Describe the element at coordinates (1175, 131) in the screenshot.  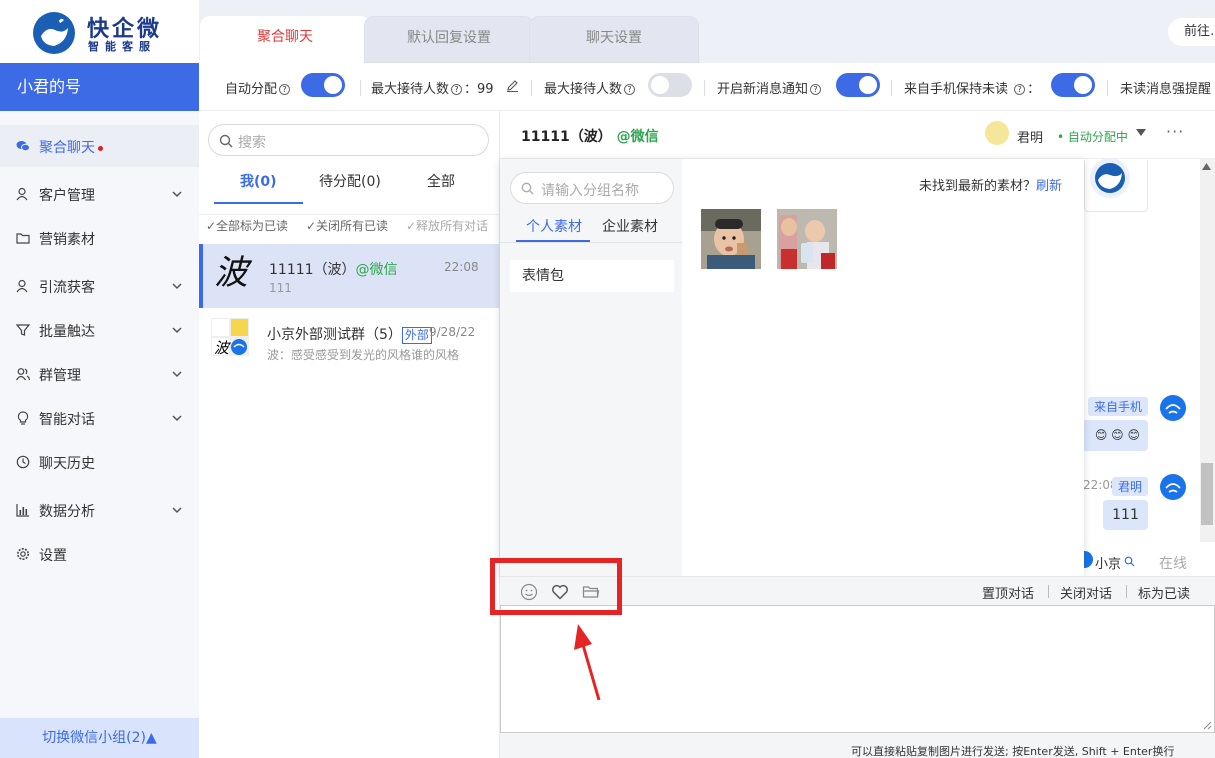
I see `more-options-button: ···` at that location.